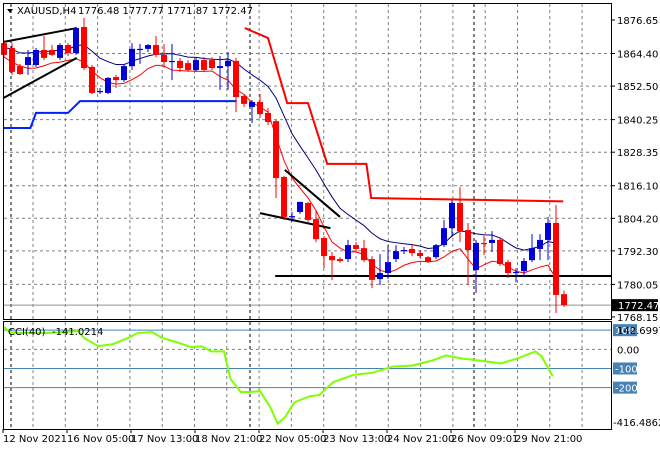 The image size is (660, 454). I want to click on chart-menu-triangle-icon, so click(10, 11).